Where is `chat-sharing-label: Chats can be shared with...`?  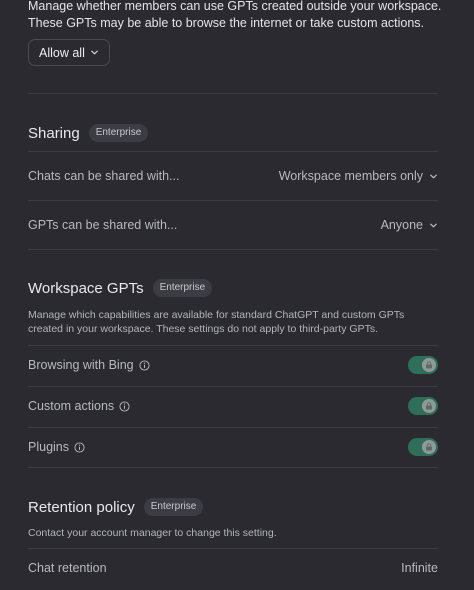
chat-sharing-label: Chats can be shared with... is located at coordinates (104, 176).